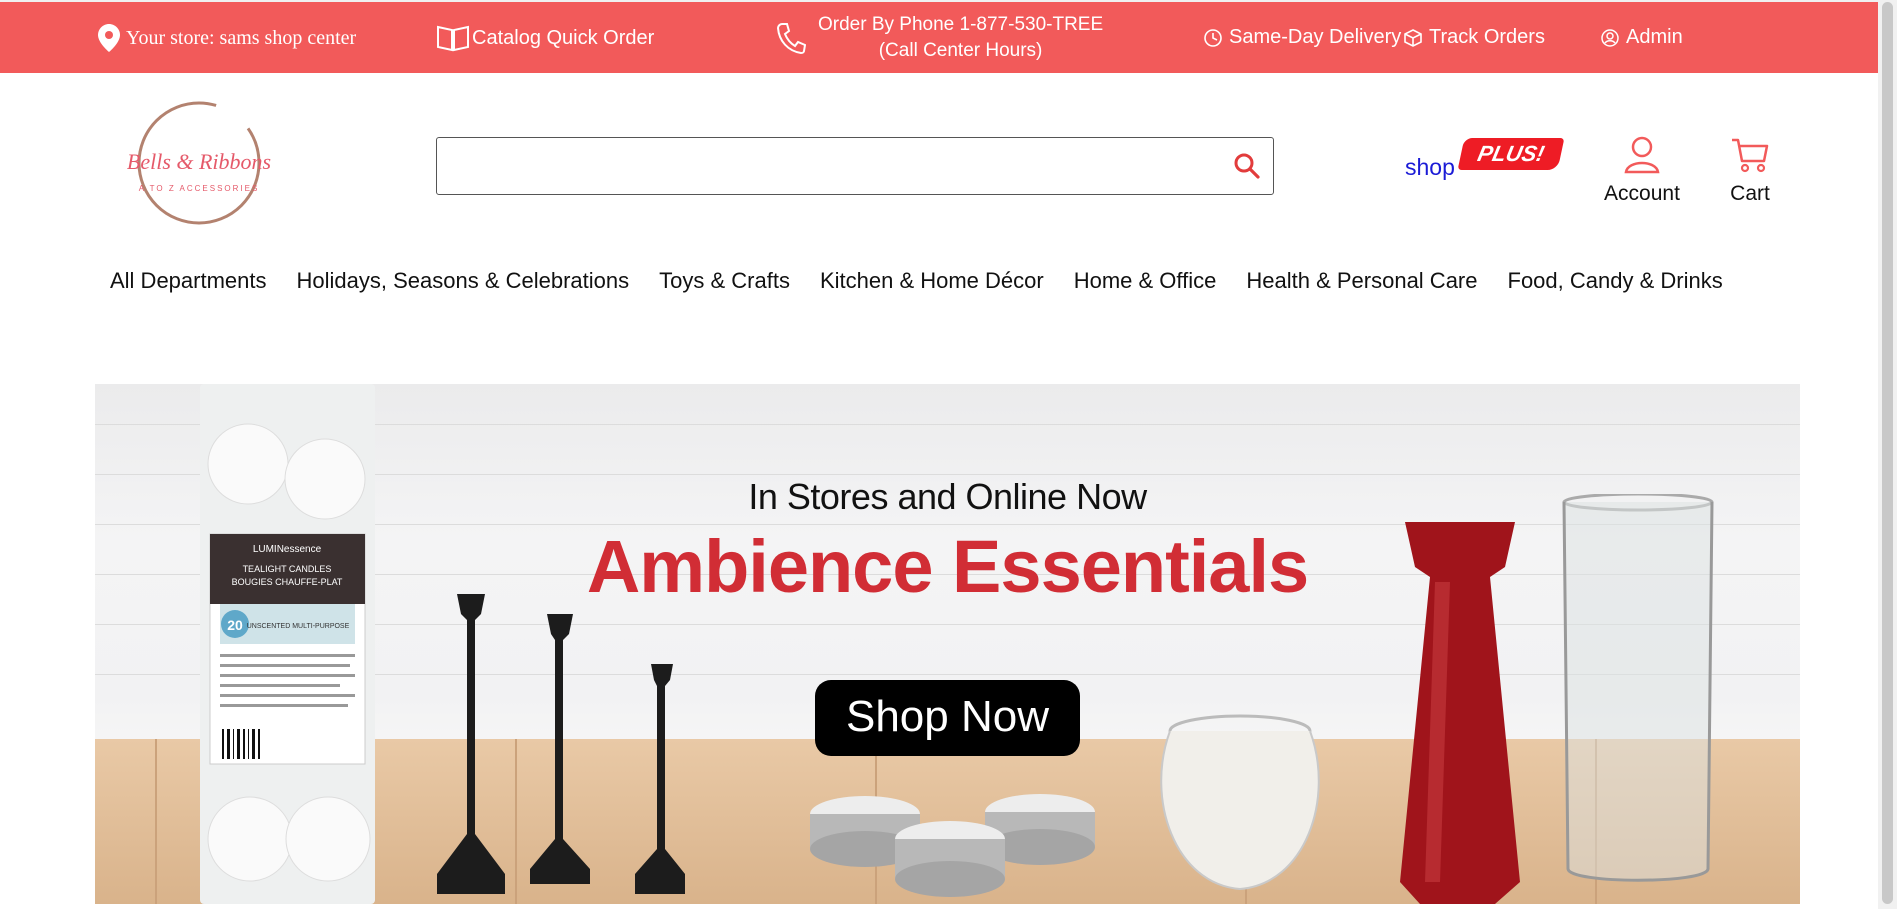 The image size is (1897, 909). I want to click on search-input, so click(829, 166).